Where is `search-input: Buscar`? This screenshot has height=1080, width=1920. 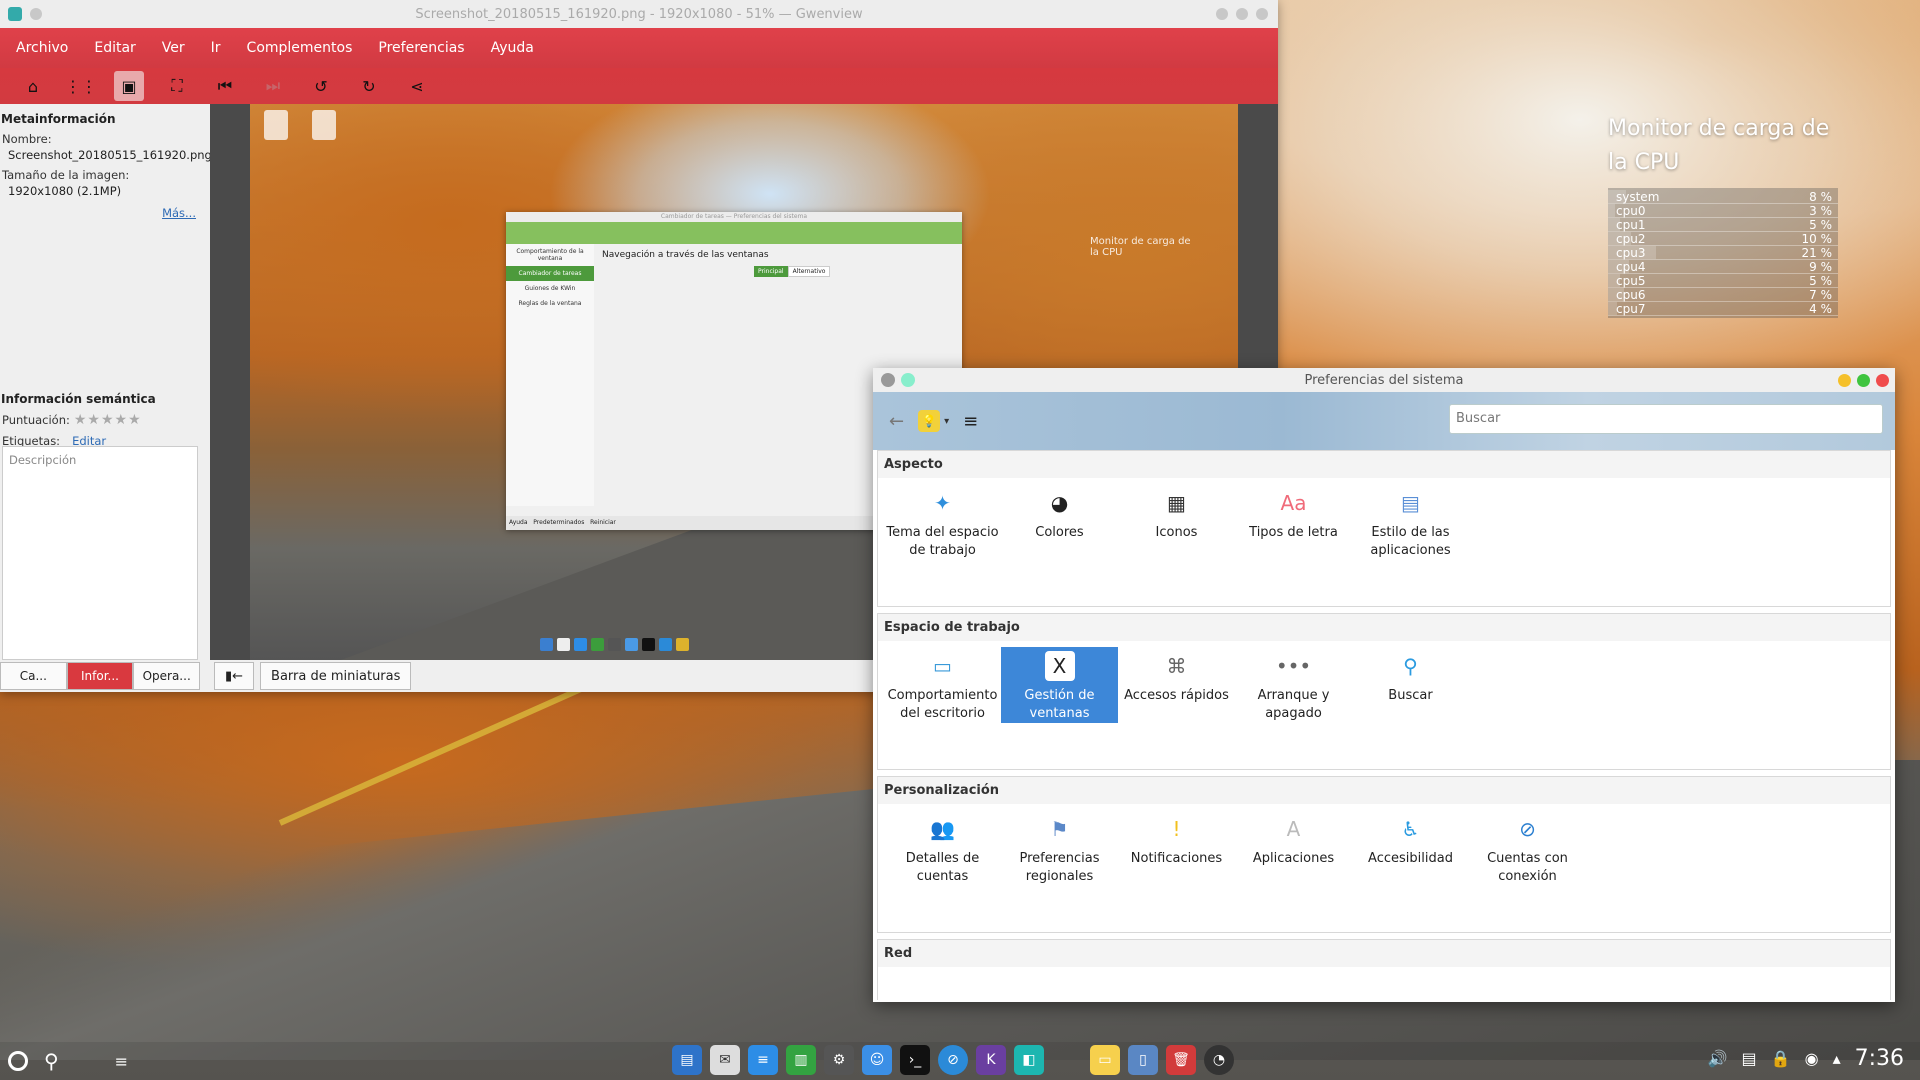
search-input: Buscar is located at coordinates (1666, 419).